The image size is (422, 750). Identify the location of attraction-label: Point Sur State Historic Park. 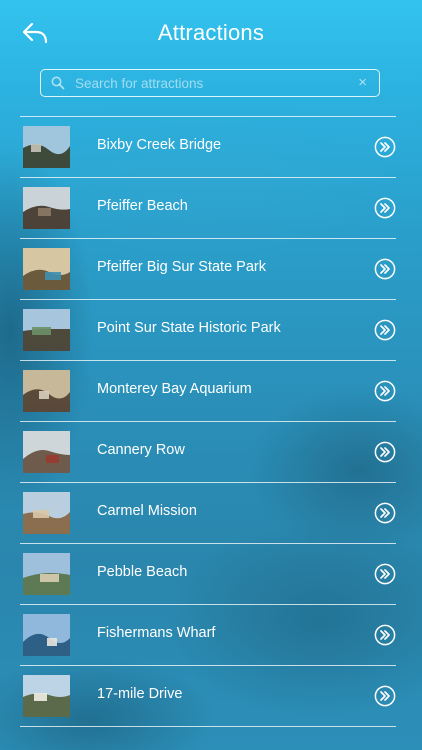
(189, 328).